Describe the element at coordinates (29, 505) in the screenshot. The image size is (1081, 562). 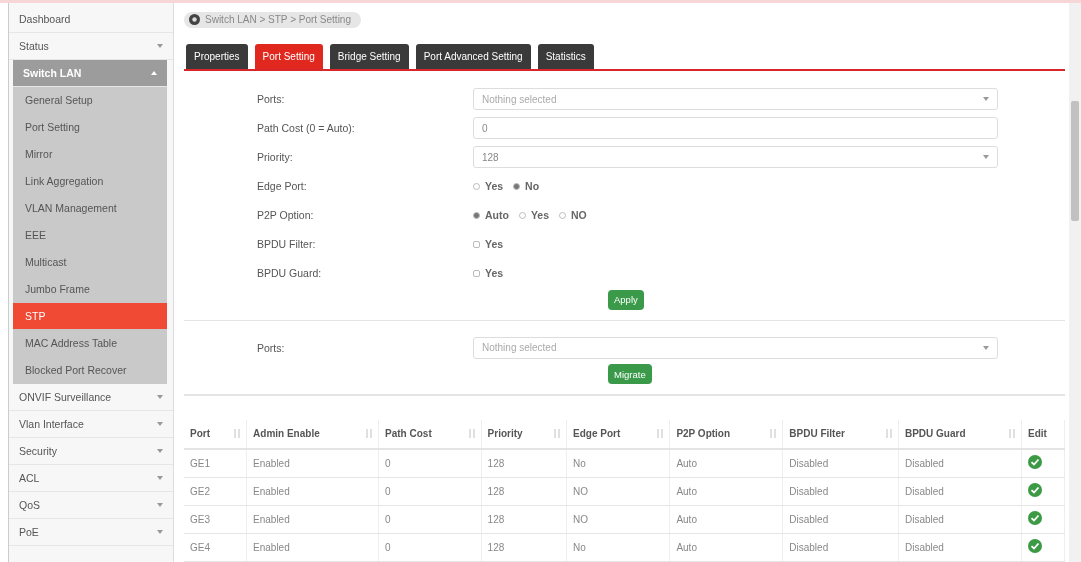
I see `sidebar-label: QoS` at that location.